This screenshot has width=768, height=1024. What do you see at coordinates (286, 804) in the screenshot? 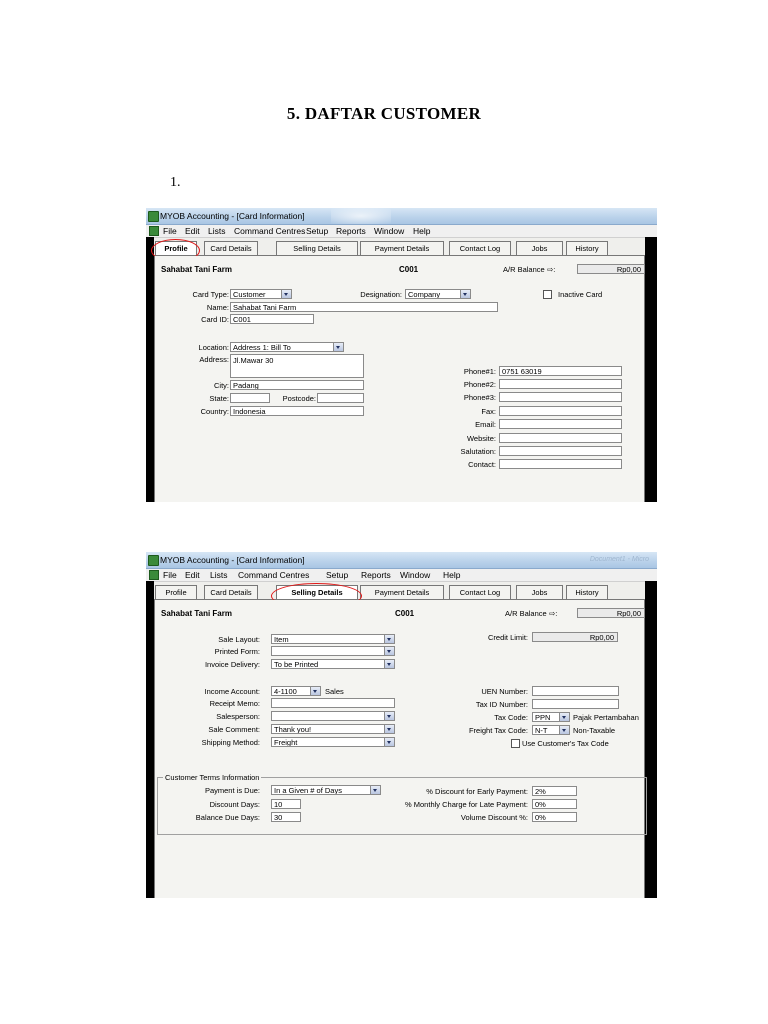
I see `discount-days-field: 10` at bounding box center [286, 804].